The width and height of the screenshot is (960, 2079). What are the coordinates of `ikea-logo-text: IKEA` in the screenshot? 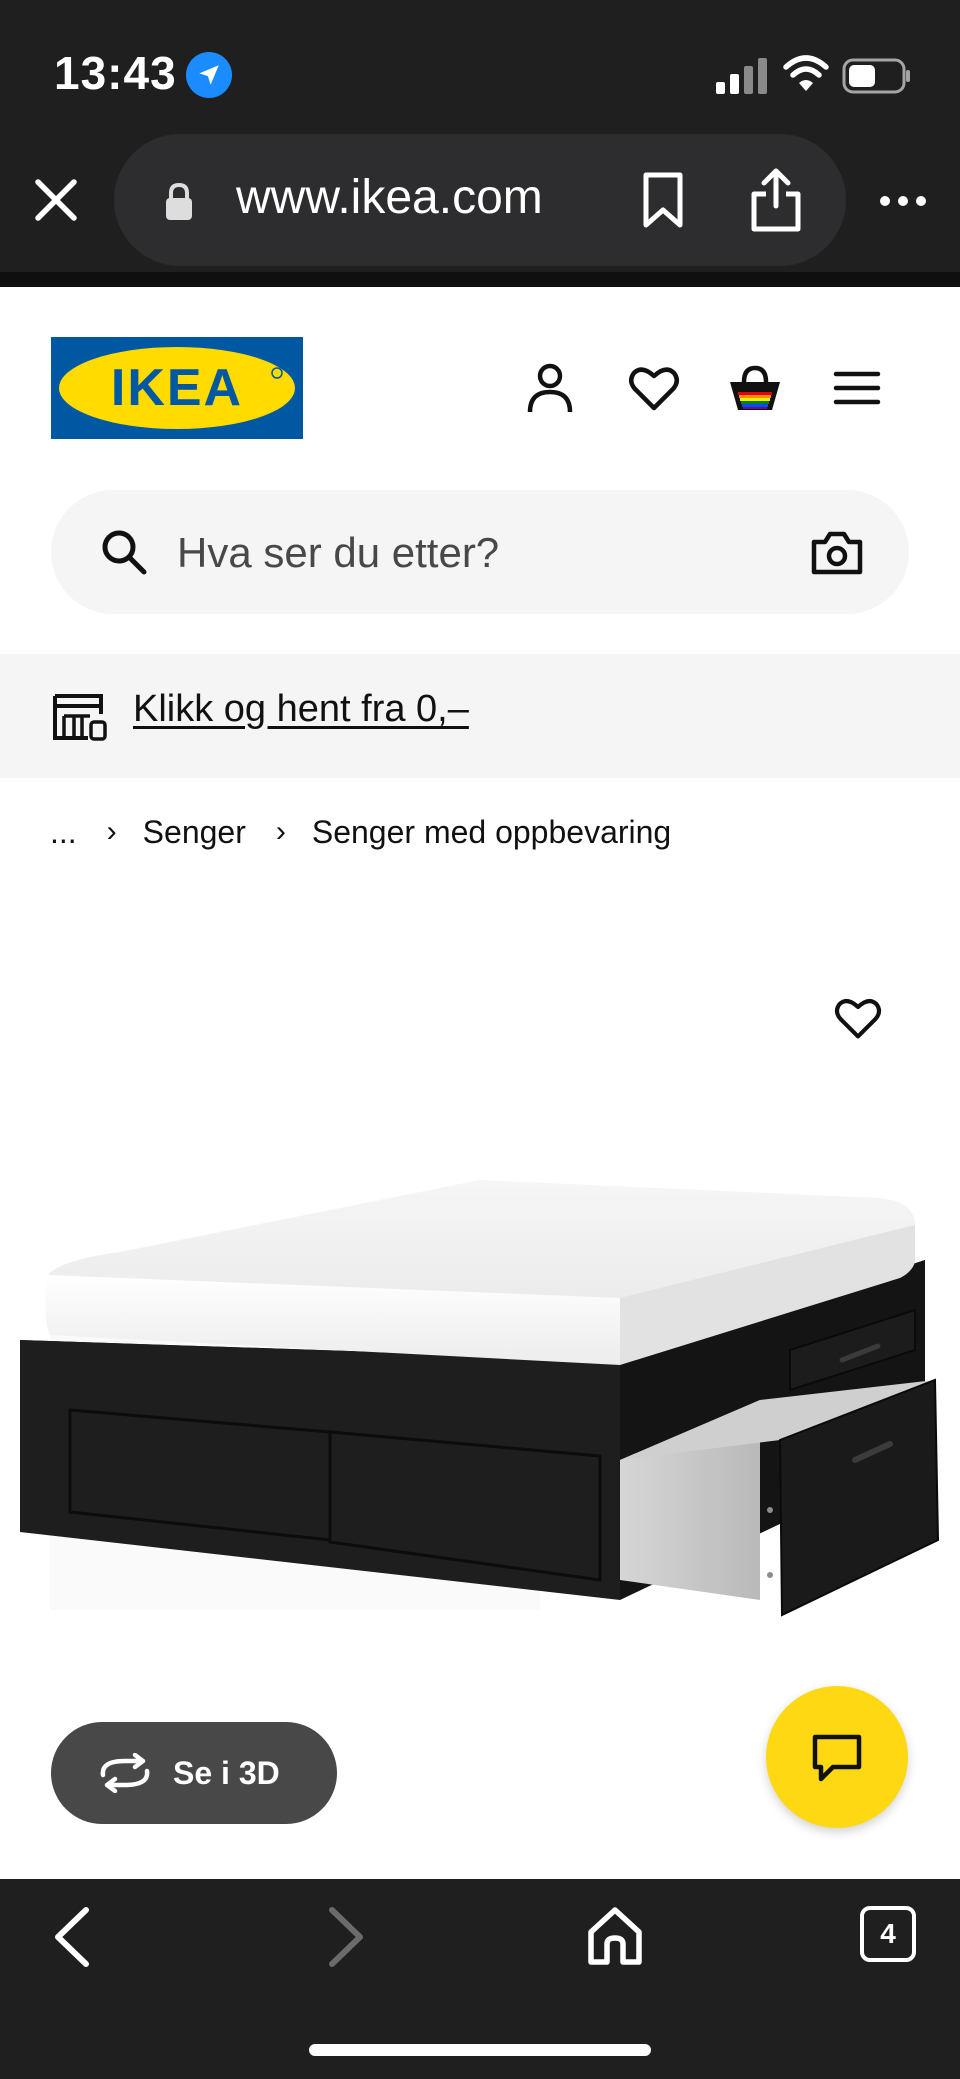 It's located at (177, 388).